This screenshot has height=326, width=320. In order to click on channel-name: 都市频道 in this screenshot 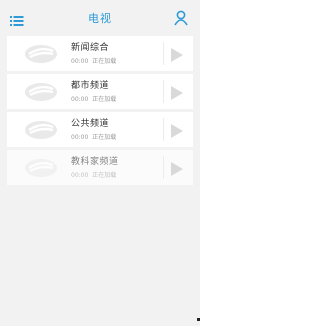, I will do `click(90, 86)`.